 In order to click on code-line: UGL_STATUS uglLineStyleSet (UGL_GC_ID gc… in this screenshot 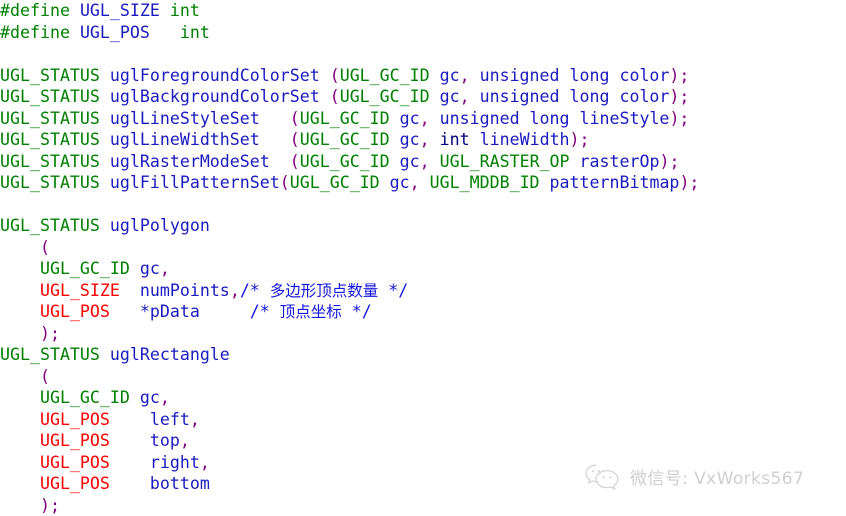, I will do `click(423, 119)`.